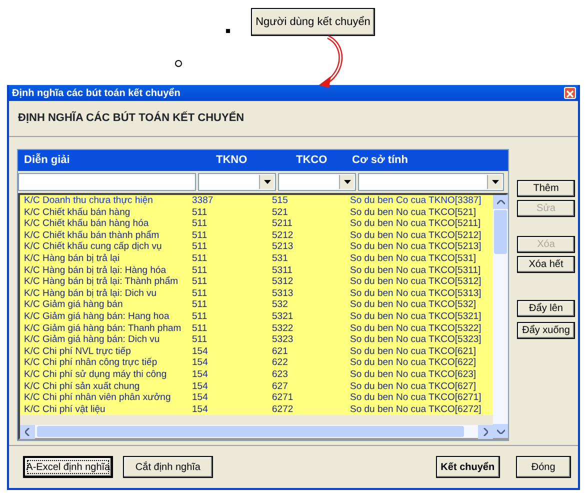 The image size is (586, 493). I want to click on grid-cell-text: 622, so click(280, 363).